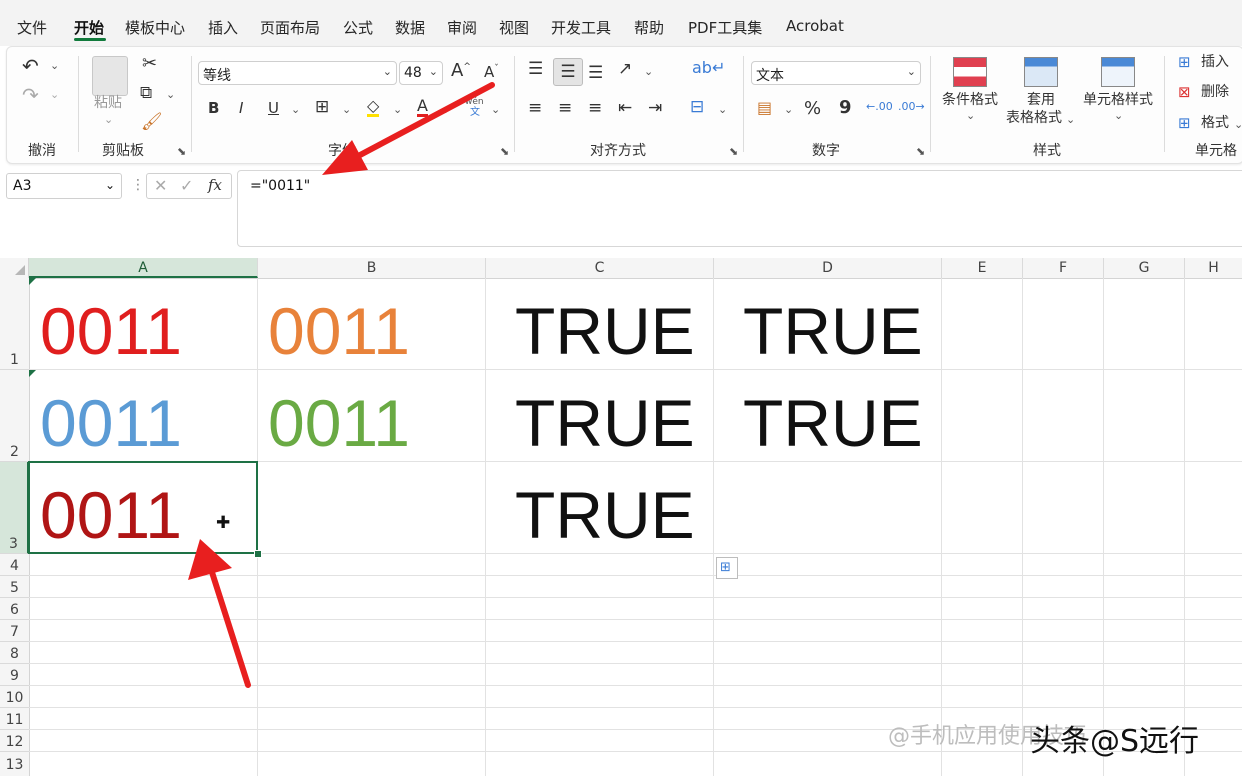  What do you see at coordinates (219, 613) in the screenshot?
I see `arrow-to-cell-a3` at bounding box center [219, 613].